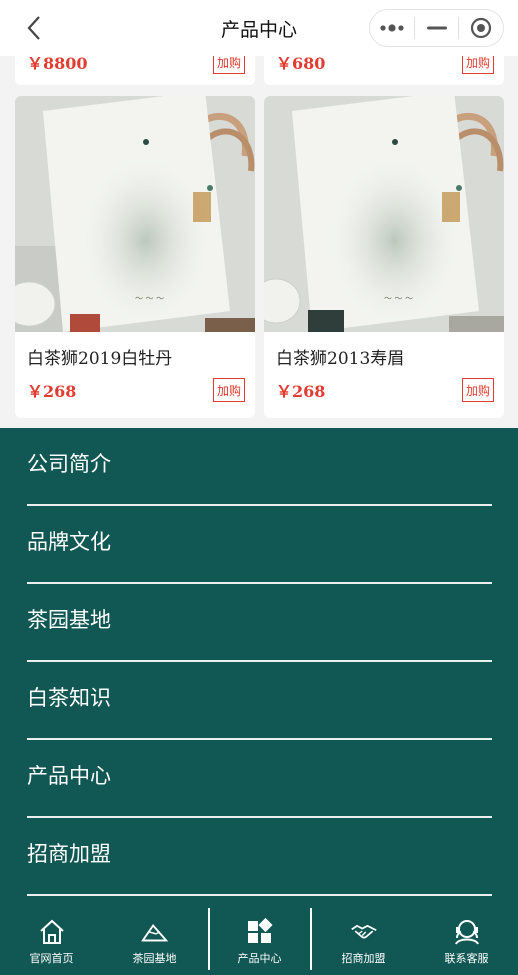 The image size is (518, 975). Describe the element at coordinates (260, 930) in the screenshot. I see `grid-icon` at that location.